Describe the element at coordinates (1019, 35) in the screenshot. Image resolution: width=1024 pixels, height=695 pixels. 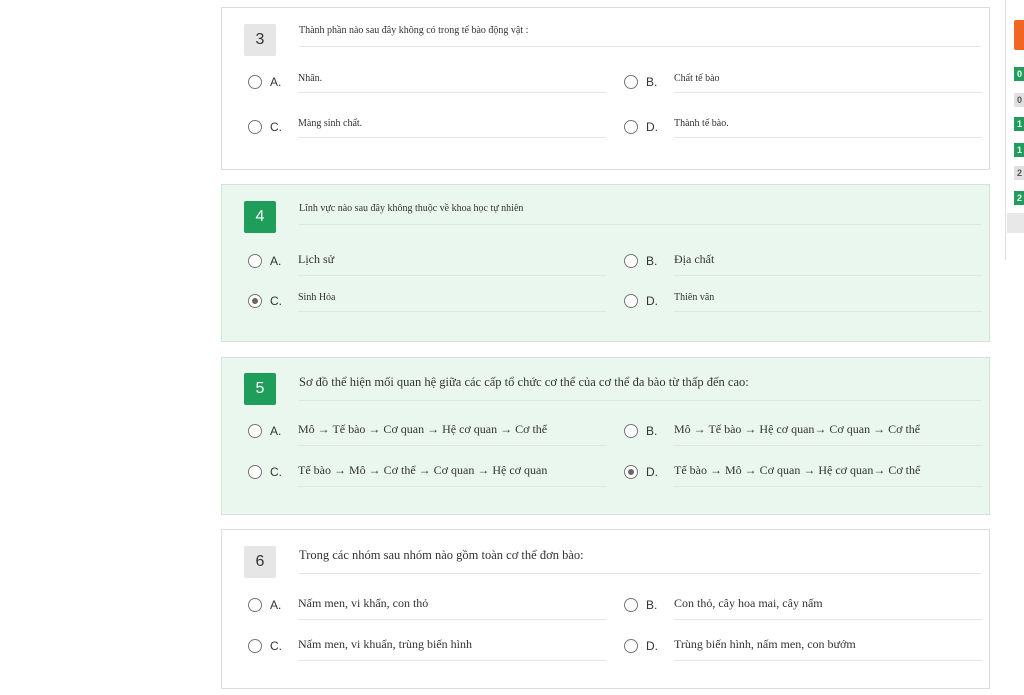
I see `submit-button` at that location.